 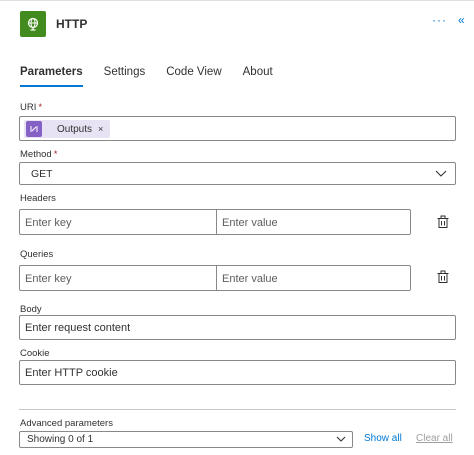 What do you see at coordinates (42, 174) in the screenshot?
I see `method-value: GET` at bounding box center [42, 174].